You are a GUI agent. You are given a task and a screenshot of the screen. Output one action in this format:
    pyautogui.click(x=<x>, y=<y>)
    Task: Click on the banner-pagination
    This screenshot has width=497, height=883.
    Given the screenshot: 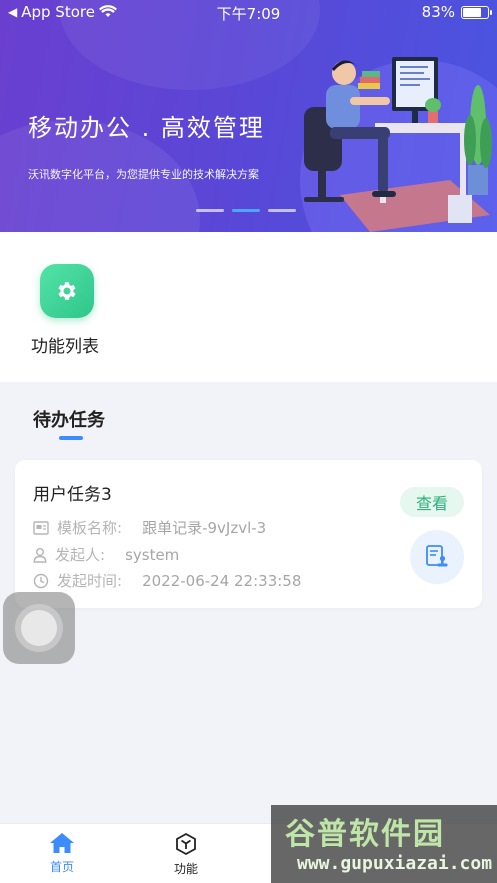 What is the action you would take?
    pyautogui.click(x=246, y=210)
    